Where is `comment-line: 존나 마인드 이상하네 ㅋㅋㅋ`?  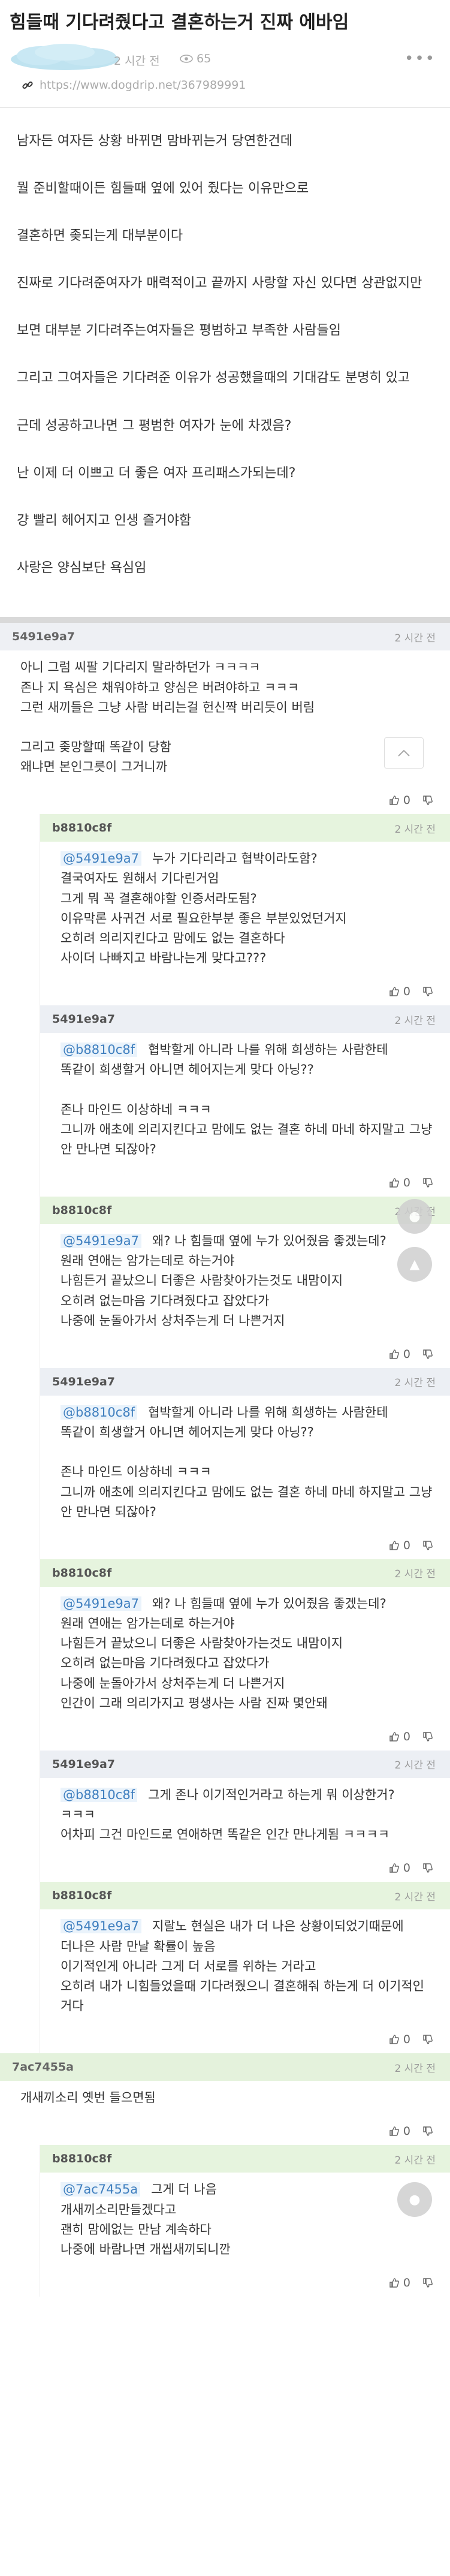 comment-line: 존나 마인드 이상하네 ㅋㅋㅋ is located at coordinates (136, 1109).